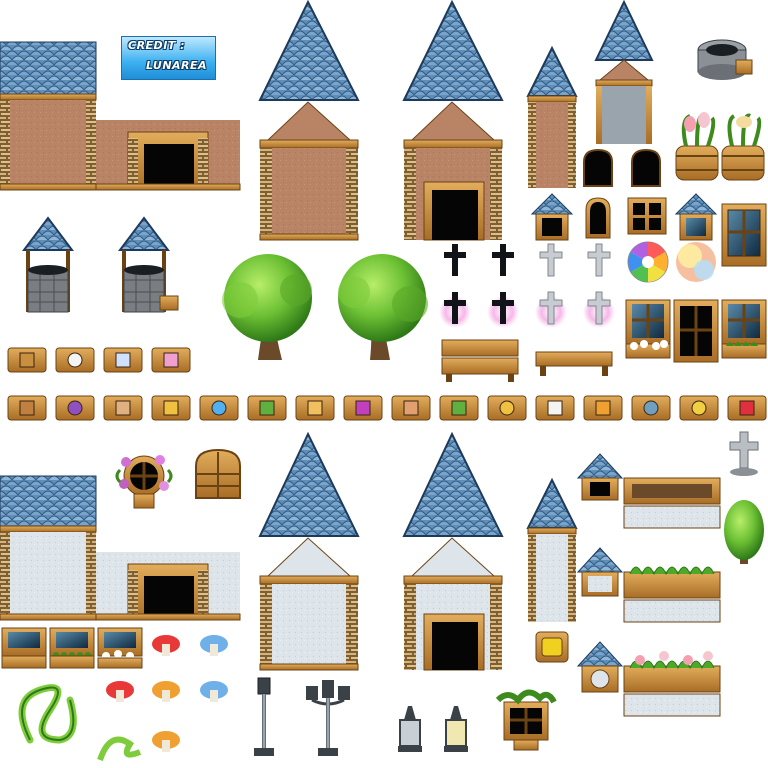 The height and width of the screenshot is (768, 768). Describe the element at coordinates (177, 65) in the screenshot. I see `credit-line-2: LUNAREA` at that location.